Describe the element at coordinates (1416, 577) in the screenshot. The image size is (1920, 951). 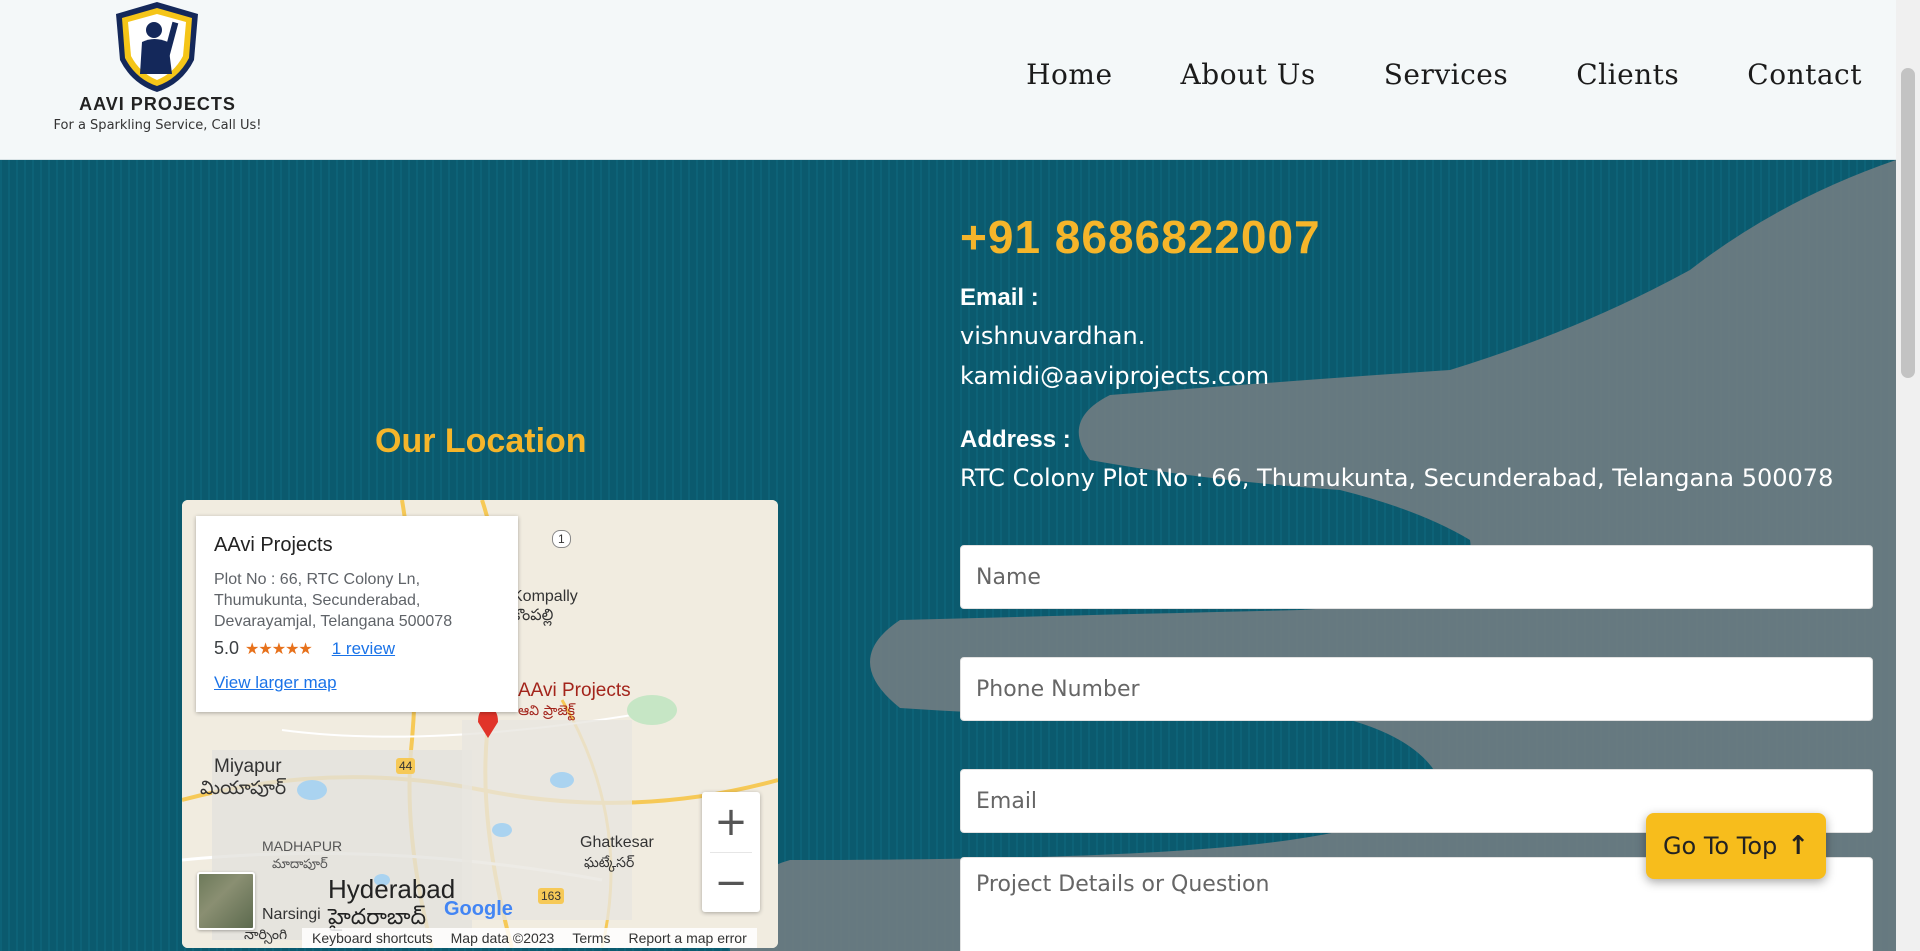
I see `name-input` at that location.